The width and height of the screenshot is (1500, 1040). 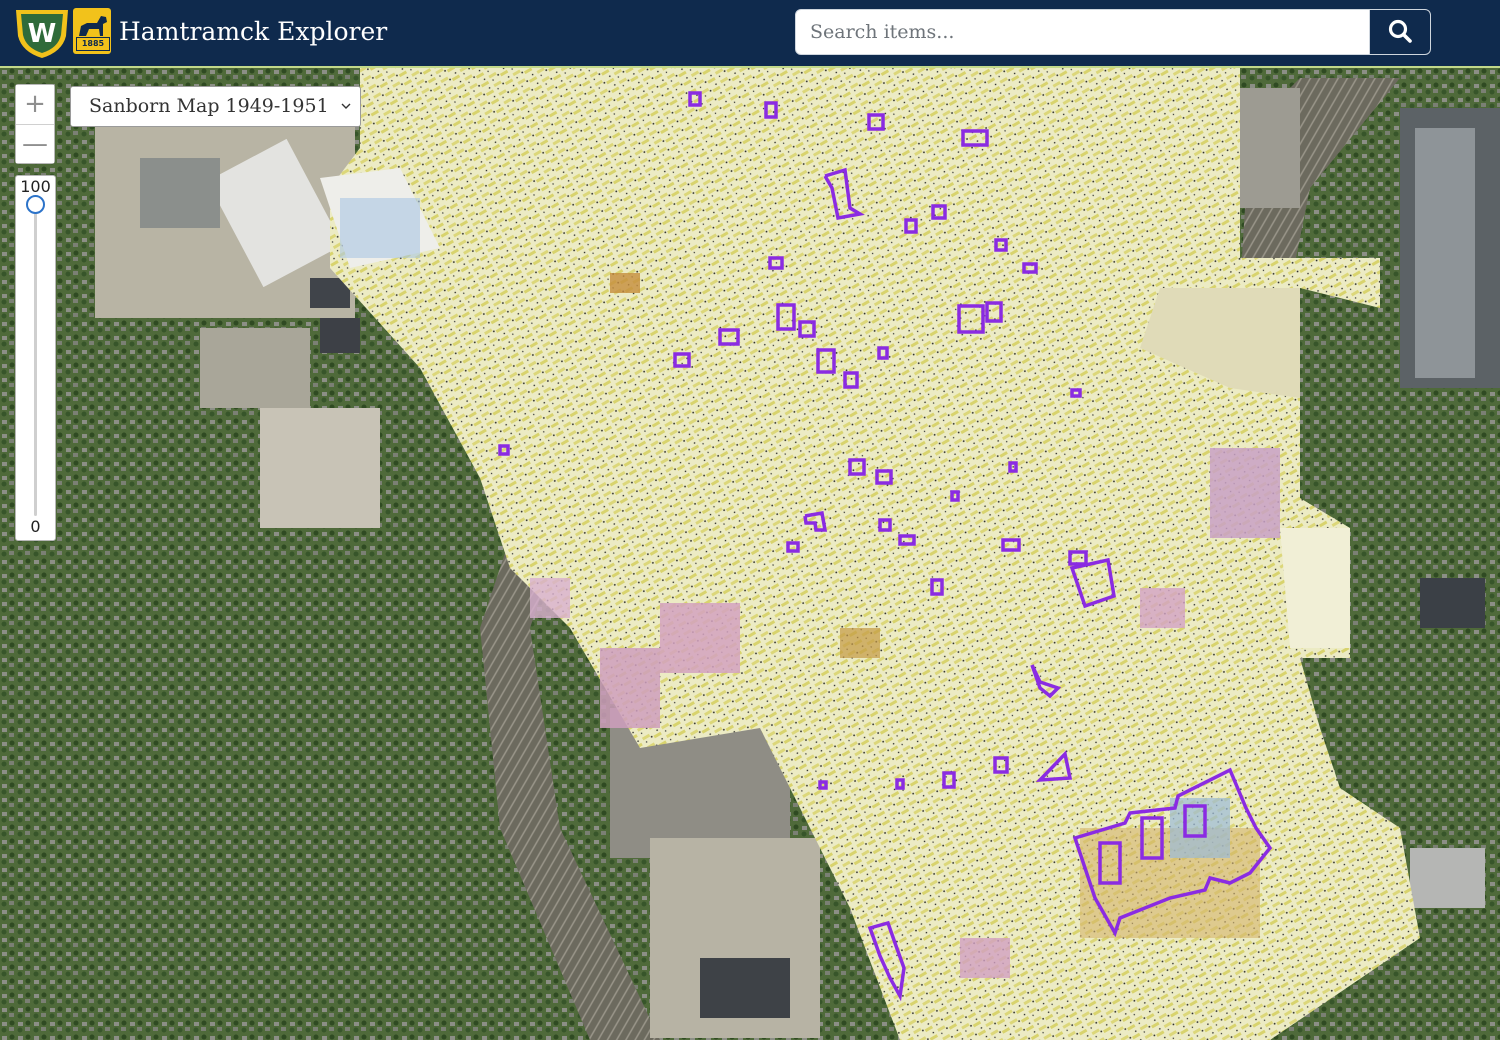 I want to click on map-layer-selected: Sanborn Map 1949-1951, so click(x=209, y=106).